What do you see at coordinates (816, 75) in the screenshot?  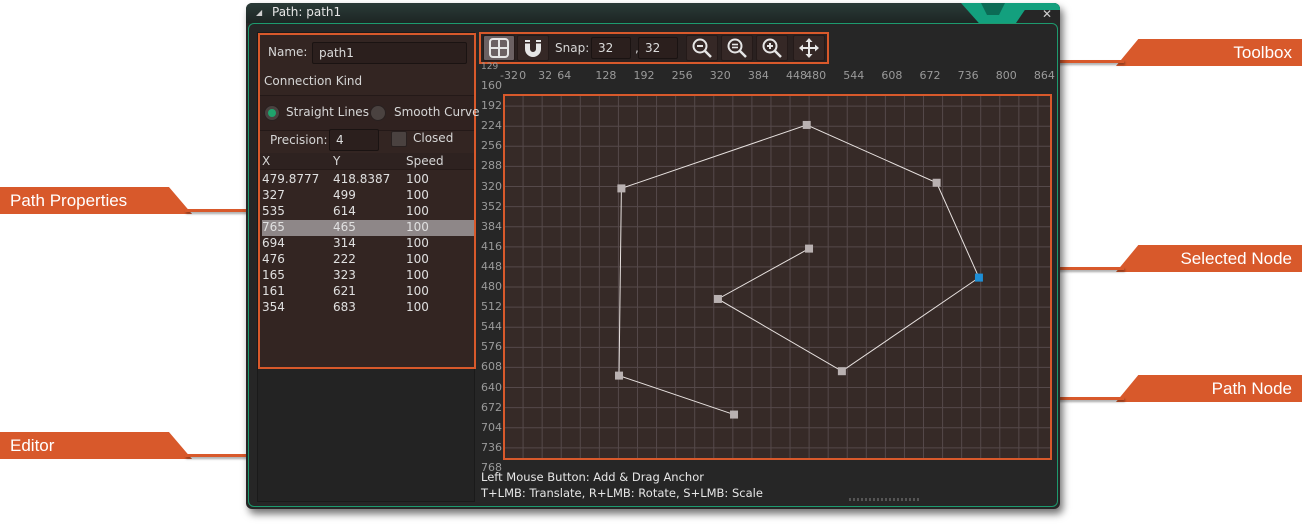 I see `x-tick-label: 480` at bounding box center [816, 75].